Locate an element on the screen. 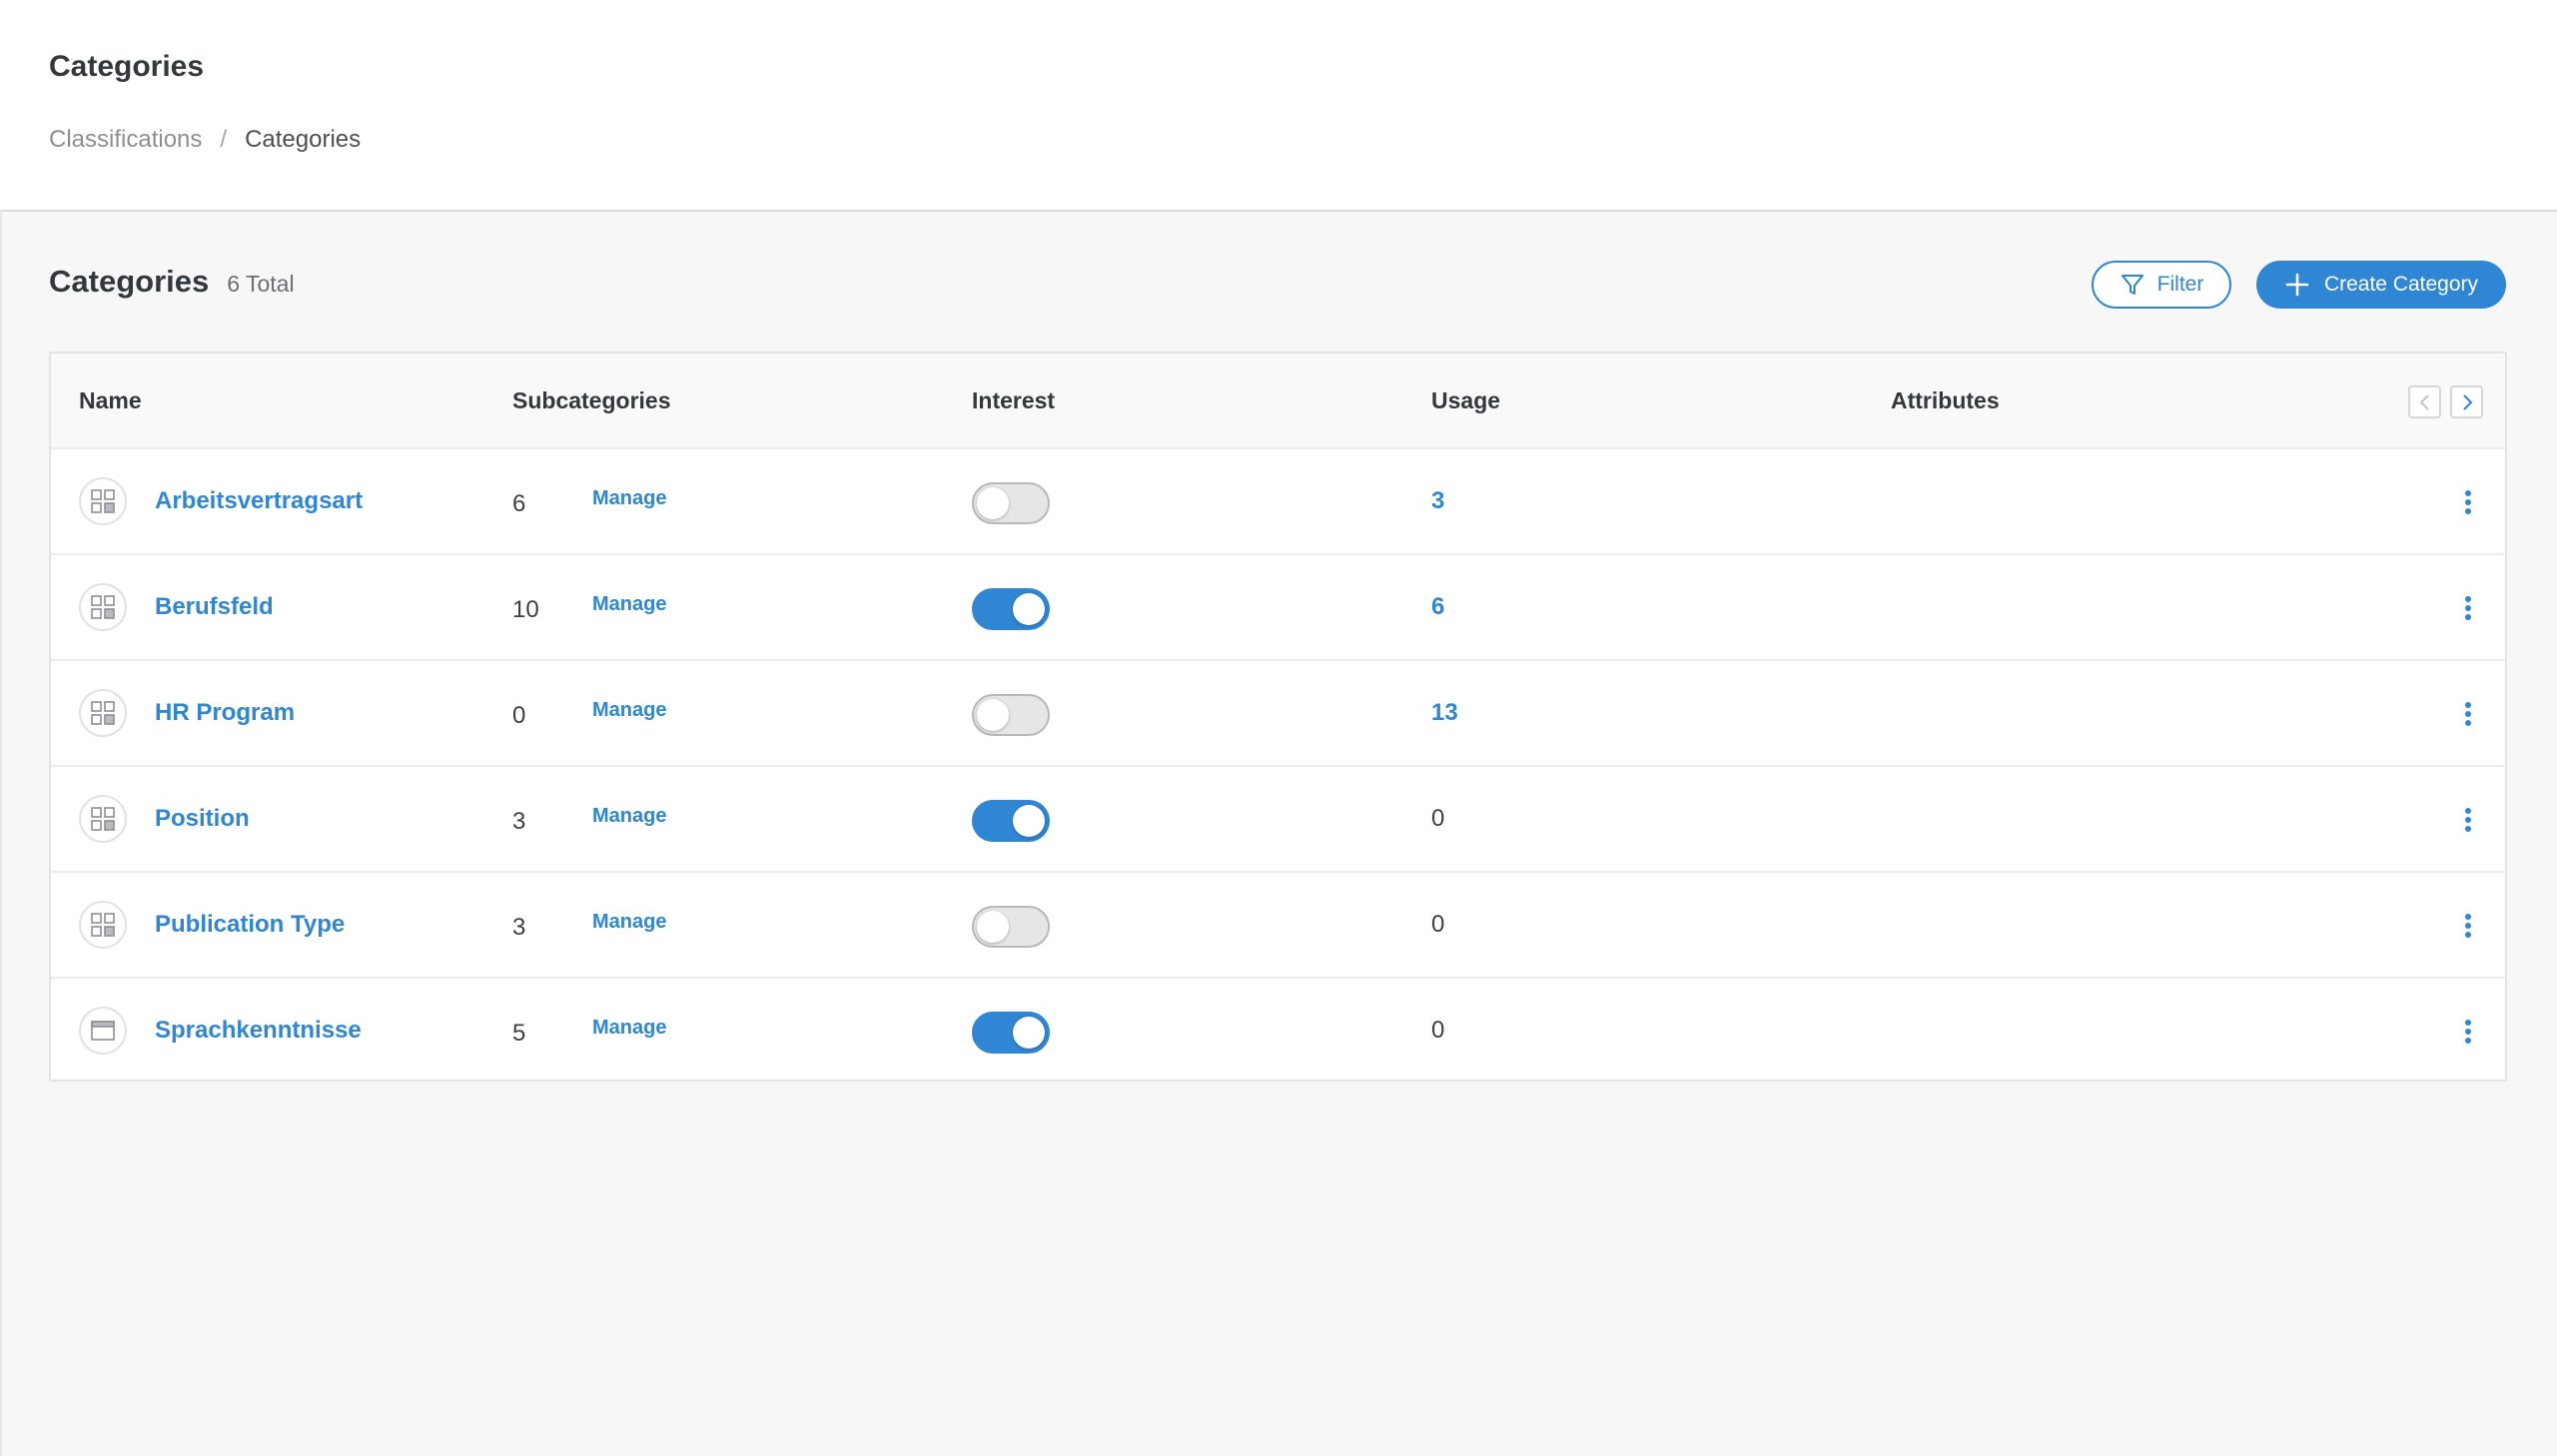 This screenshot has height=1456, width=2557. column-header-attributes: Attributes is located at coordinates (1945, 400).